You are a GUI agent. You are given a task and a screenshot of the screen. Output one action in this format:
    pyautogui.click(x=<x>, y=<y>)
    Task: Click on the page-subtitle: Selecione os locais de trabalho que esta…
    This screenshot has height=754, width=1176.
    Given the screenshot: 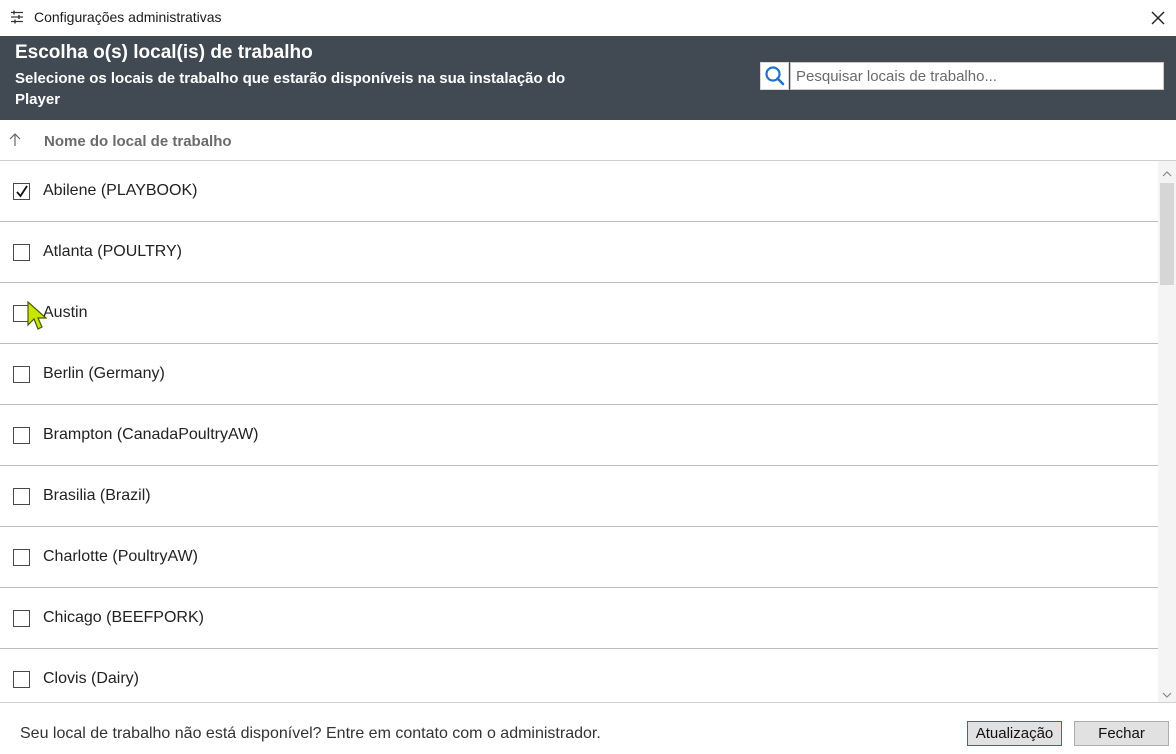 What is the action you would take?
    pyautogui.click(x=290, y=89)
    